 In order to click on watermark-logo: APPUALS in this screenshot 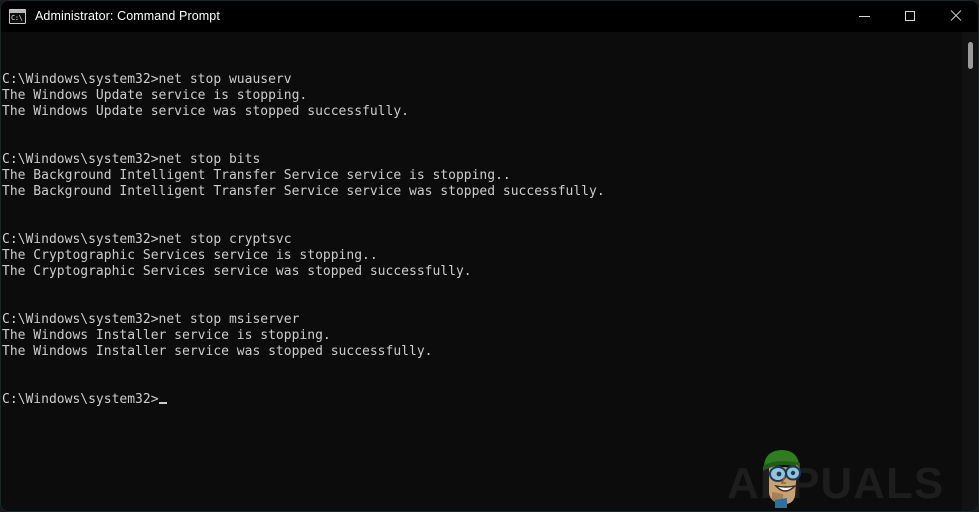, I will do `click(842, 481)`.